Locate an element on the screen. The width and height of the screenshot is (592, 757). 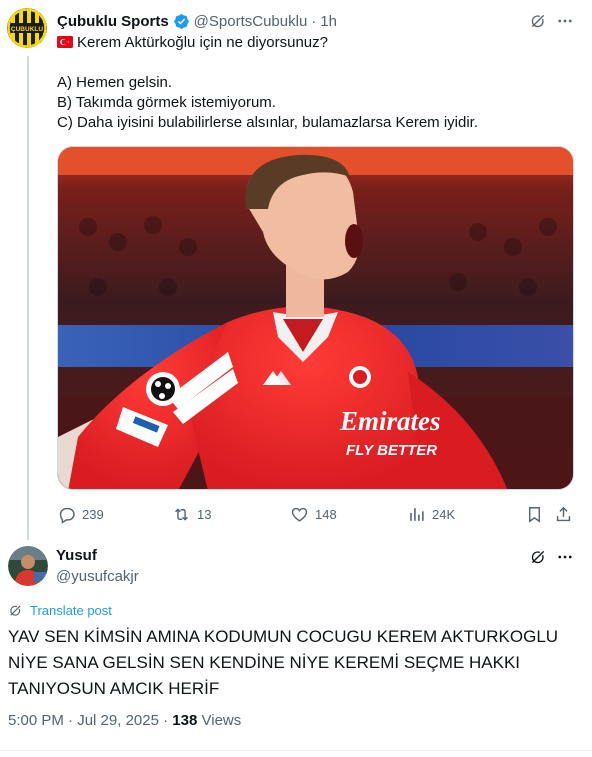
tweet1-question: Kerem Aktürkoğlu için ne diyorsunuz? is located at coordinates (317, 43).